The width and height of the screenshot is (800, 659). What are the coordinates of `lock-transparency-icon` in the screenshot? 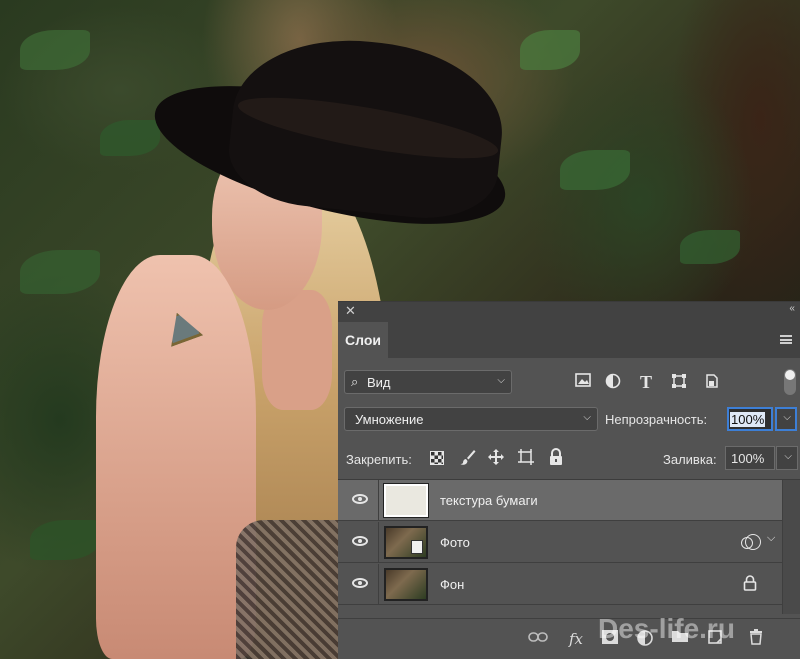 It's located at (437, 458).